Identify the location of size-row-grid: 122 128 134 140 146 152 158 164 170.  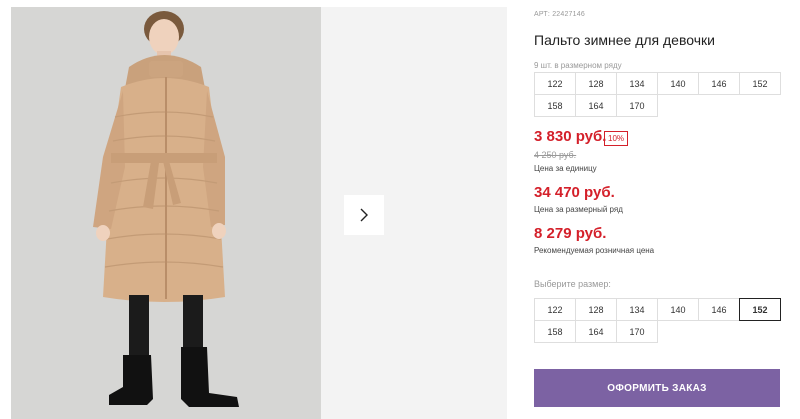
(657, 94).